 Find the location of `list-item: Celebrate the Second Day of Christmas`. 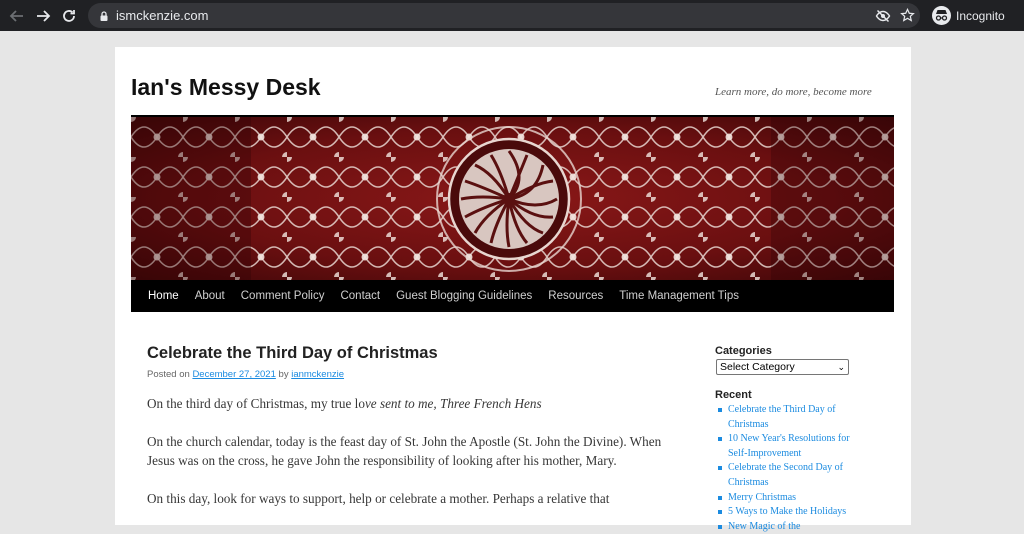

list-item: Celebrate the Second Day of Christmas is located at coordinates (792, 475).